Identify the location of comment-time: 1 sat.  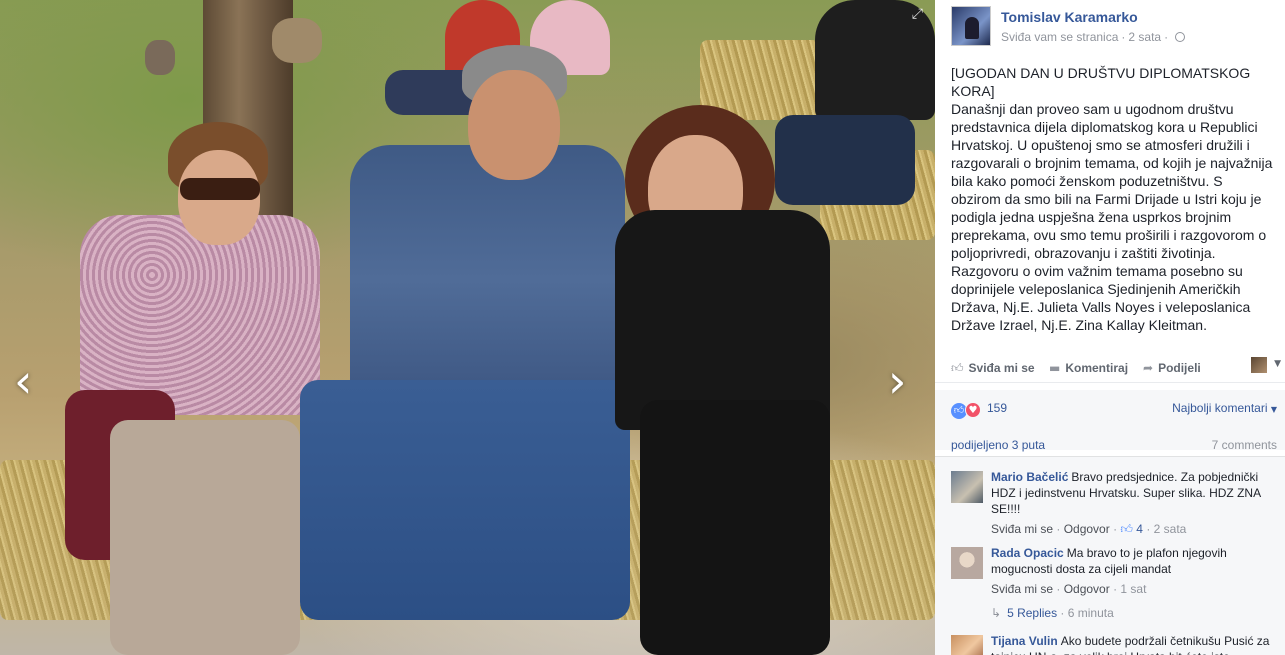
(1133, 589).